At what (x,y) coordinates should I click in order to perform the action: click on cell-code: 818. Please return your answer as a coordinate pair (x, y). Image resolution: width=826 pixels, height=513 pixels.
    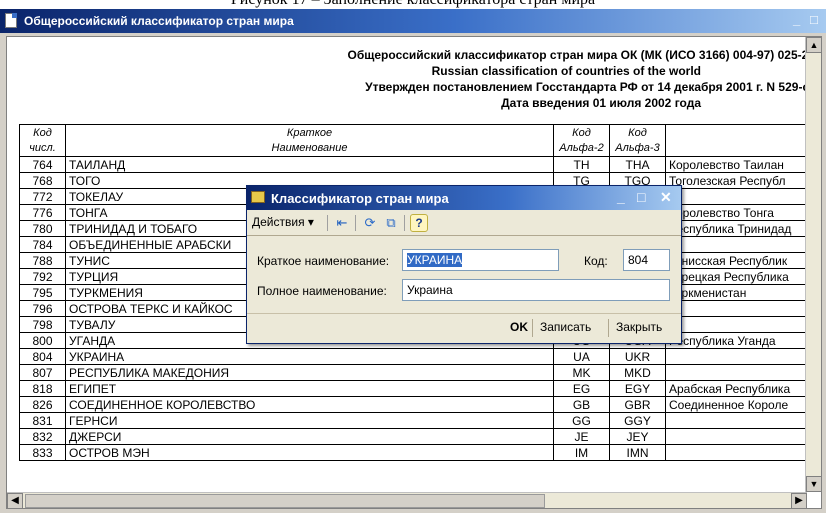
    Looking at the image, I should click on (42, 388).